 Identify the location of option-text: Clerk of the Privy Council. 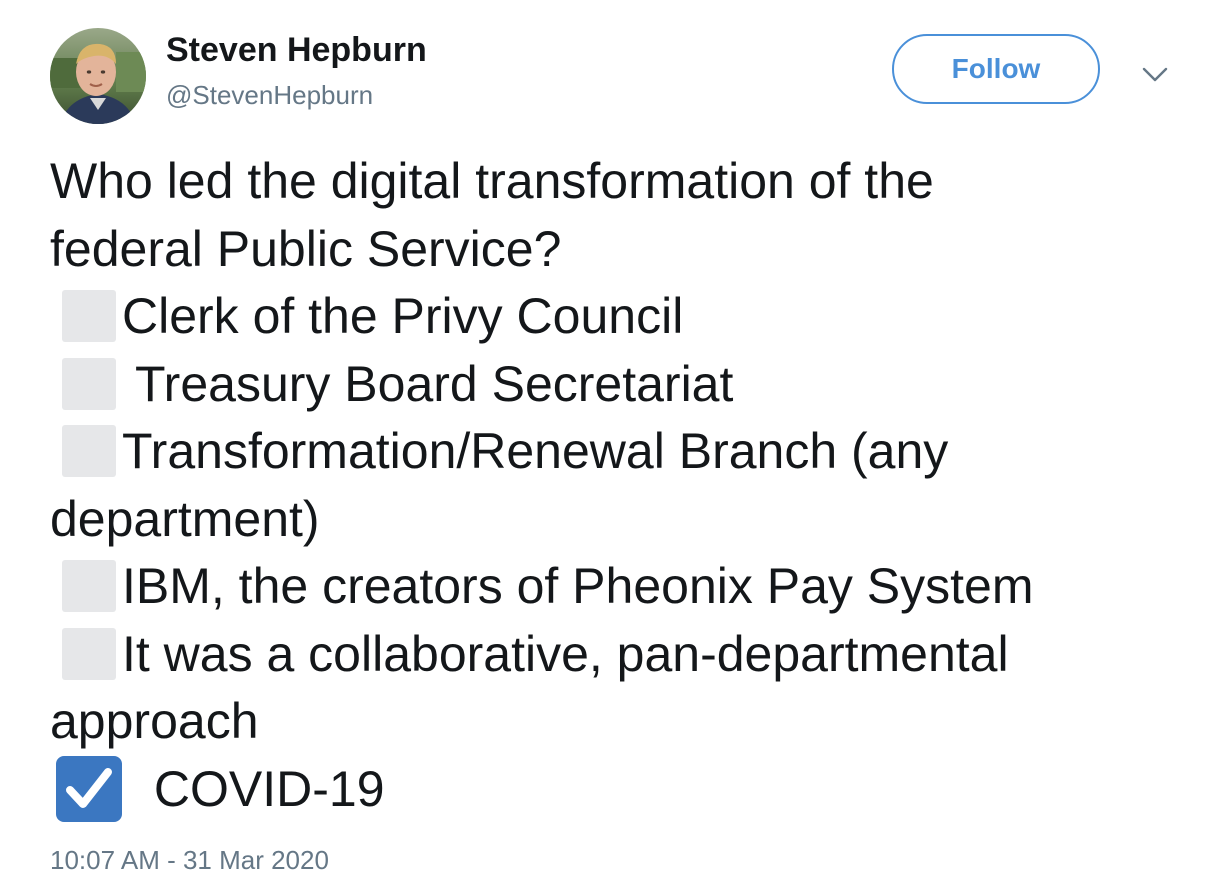
(403, 316).